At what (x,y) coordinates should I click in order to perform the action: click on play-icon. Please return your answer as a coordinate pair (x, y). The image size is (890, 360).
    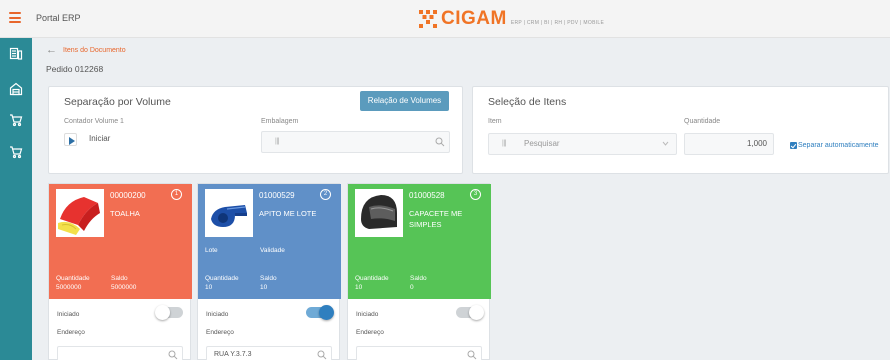
    Looking at the image, I should click on (70, 139).